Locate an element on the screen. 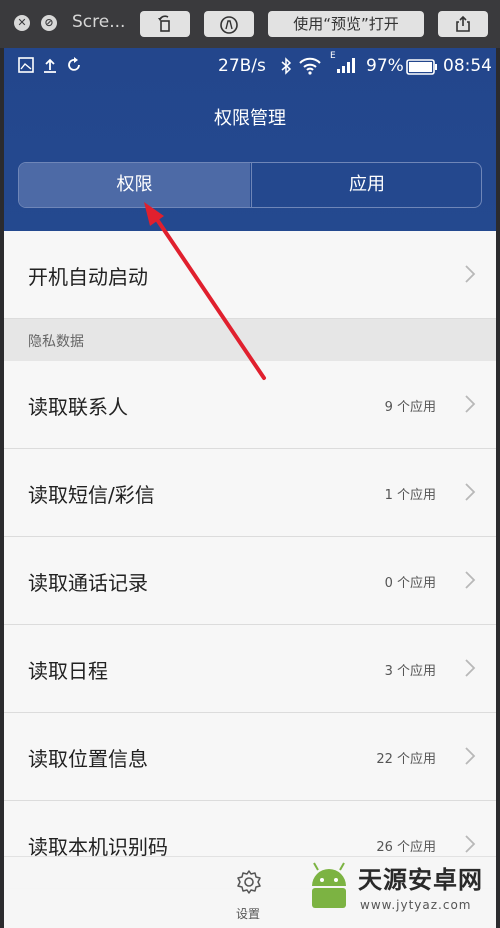 Image resolution: width=500 pixels, height=928 pixels. rotate-icon is located at coordinates (164, 23).